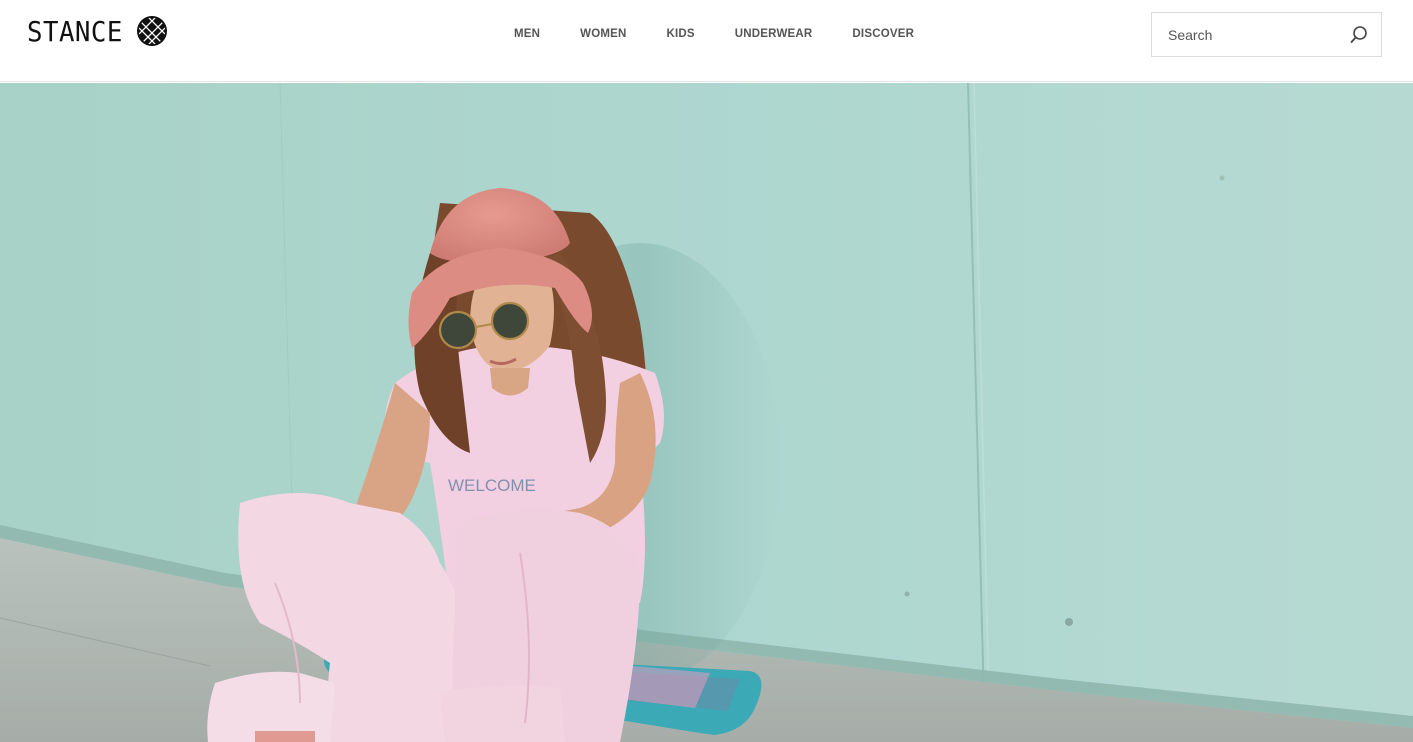  I want to click on stance-crosshatch-icon, so click(152, 31).